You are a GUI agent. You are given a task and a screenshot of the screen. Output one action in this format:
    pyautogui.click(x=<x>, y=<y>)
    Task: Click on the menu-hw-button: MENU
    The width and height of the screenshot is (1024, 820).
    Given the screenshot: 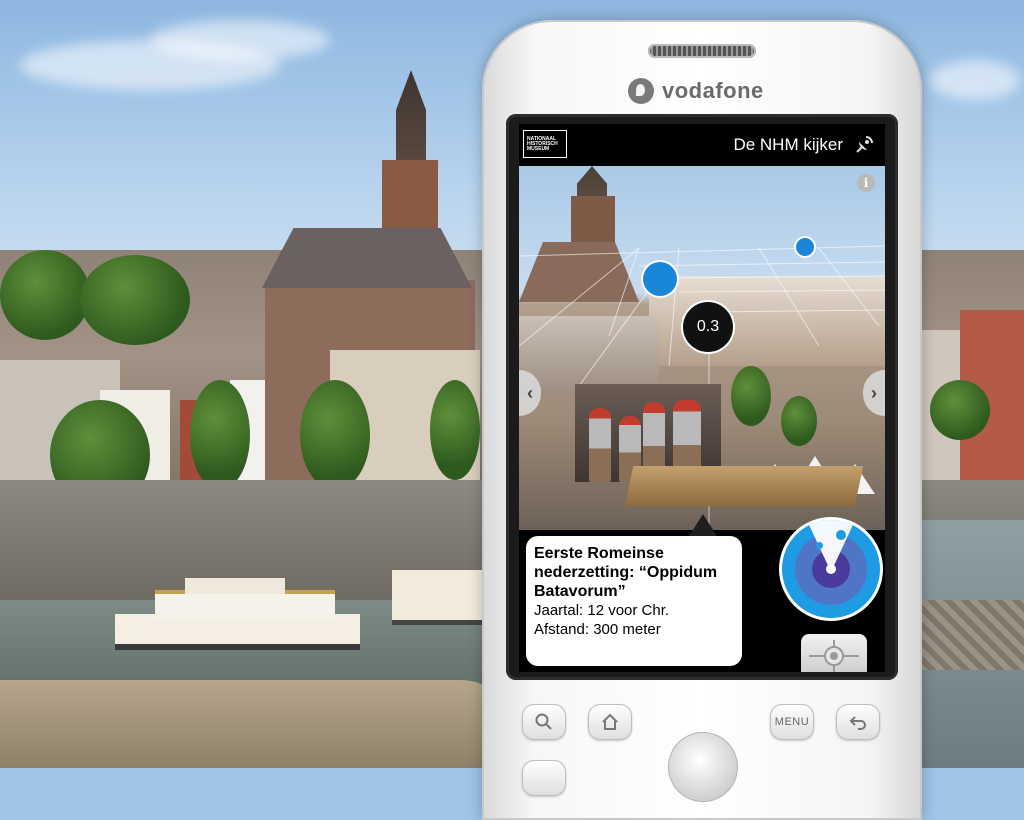 What is the action you would take?
    pyautogui.click(x=792, y=722)
    